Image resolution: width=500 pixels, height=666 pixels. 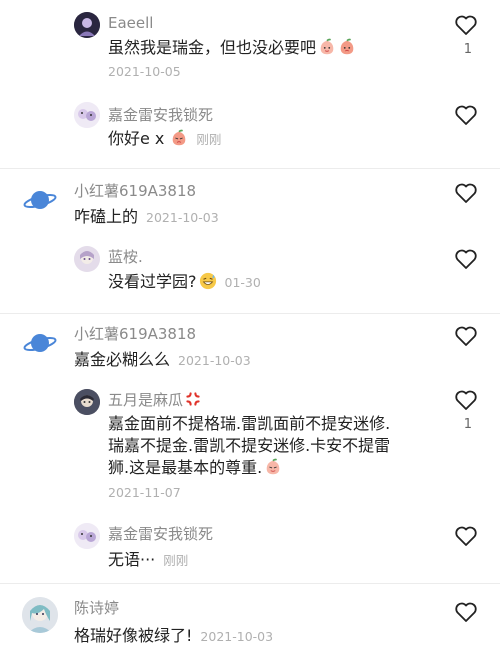 What do you see at coordinates (125, 256) in the screenshot?
I see `reply-username: 蓝桉.` at bounding box center [125, 256].